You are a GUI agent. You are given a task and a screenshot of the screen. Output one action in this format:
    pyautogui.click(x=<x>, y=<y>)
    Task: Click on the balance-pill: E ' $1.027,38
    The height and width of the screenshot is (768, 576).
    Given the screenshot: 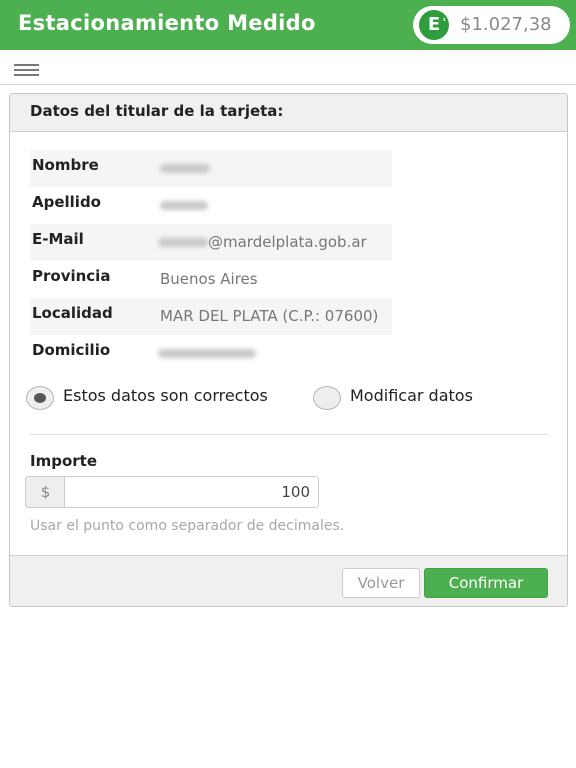 What is the action you would take?
    pyautogui.click(x=491, y=25)
    